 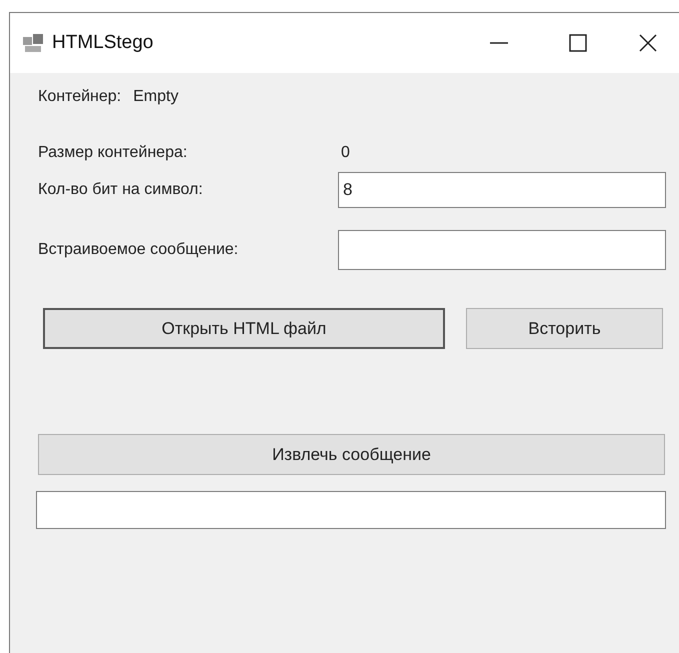 I want to click on close-icon, so click(x=648, y=43).